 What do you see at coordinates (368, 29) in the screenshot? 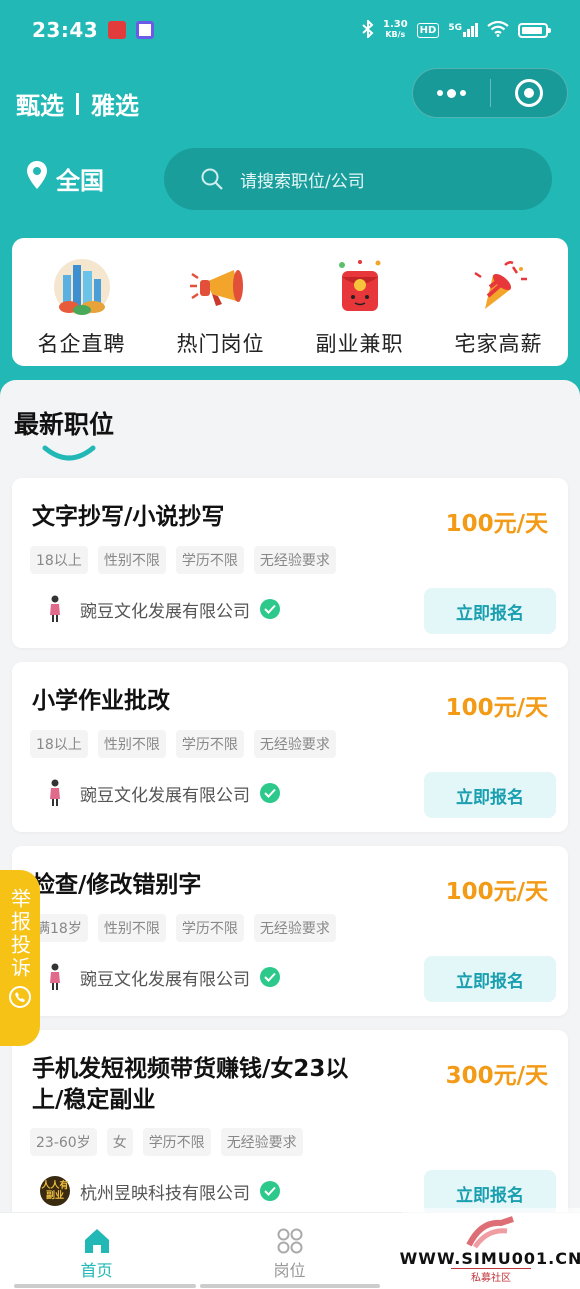
I see `bluetooth-icon` at bounding box center [368, 29].